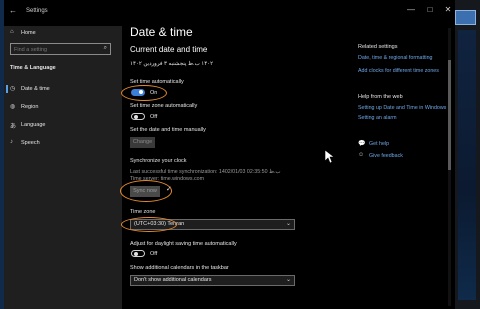  Describe the element at coordinates (29, 107) in the screenshot. I see `sidebar-item-region: Region` at that location.